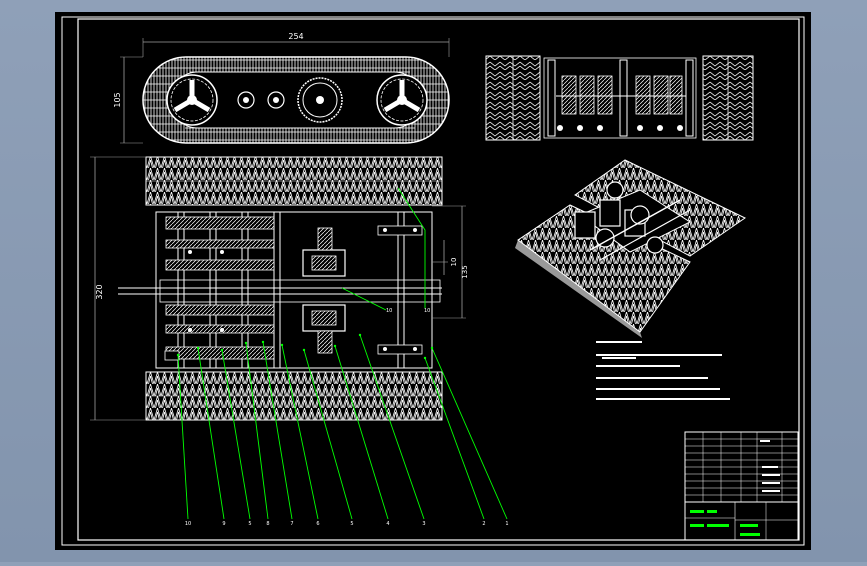 The width and height of the screenshot is (867, 566). I want to click on callout-label-1: 10, so click(188, 524).